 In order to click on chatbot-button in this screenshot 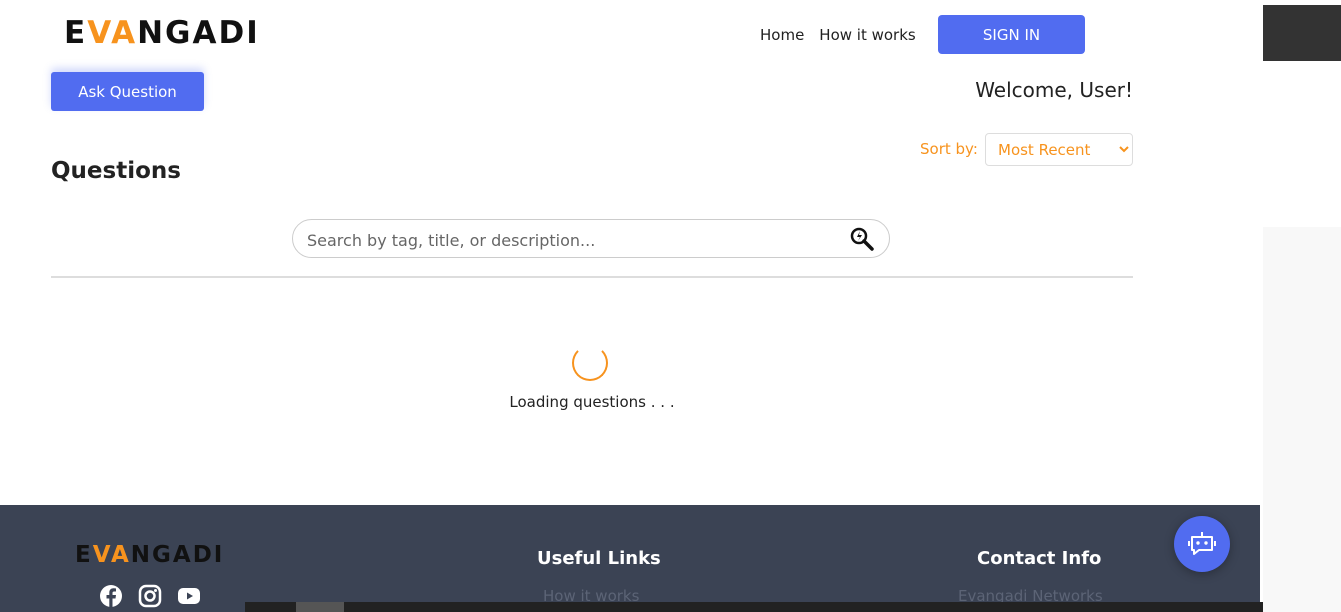, I will do `click(1202, 544)`.